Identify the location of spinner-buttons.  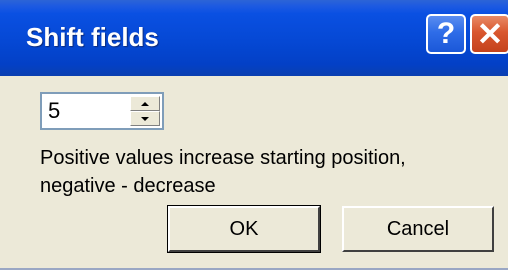
(145, 111).